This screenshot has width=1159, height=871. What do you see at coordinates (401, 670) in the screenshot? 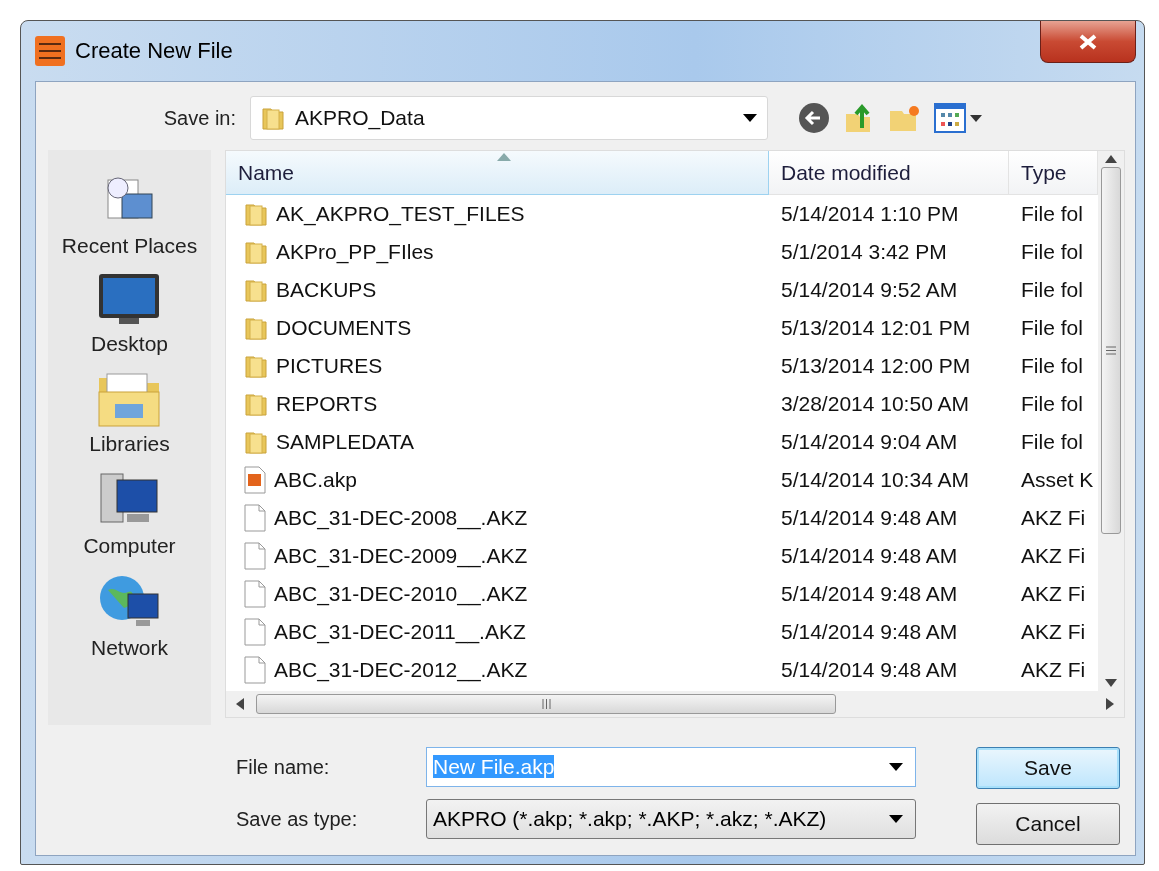
I see `file-name-cell: ABC_31-DEC-2012__.AKZ` at bounding box center [401, 670].